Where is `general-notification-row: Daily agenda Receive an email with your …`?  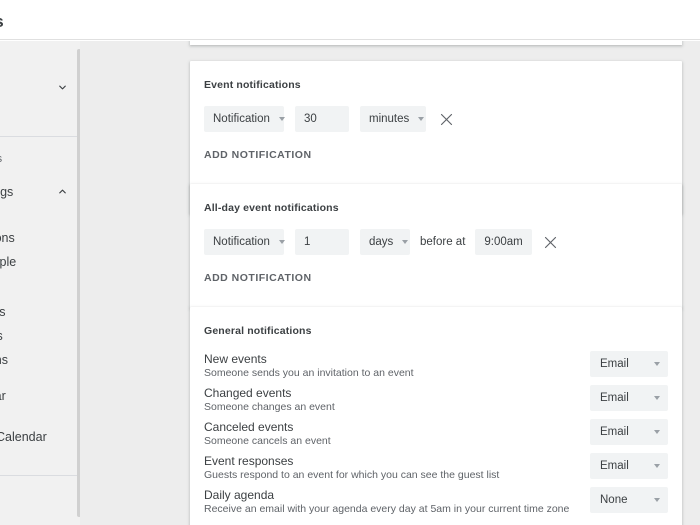
general-notification-row: Daily agenda Receive an email with your … is located at coordinates (436, 504).